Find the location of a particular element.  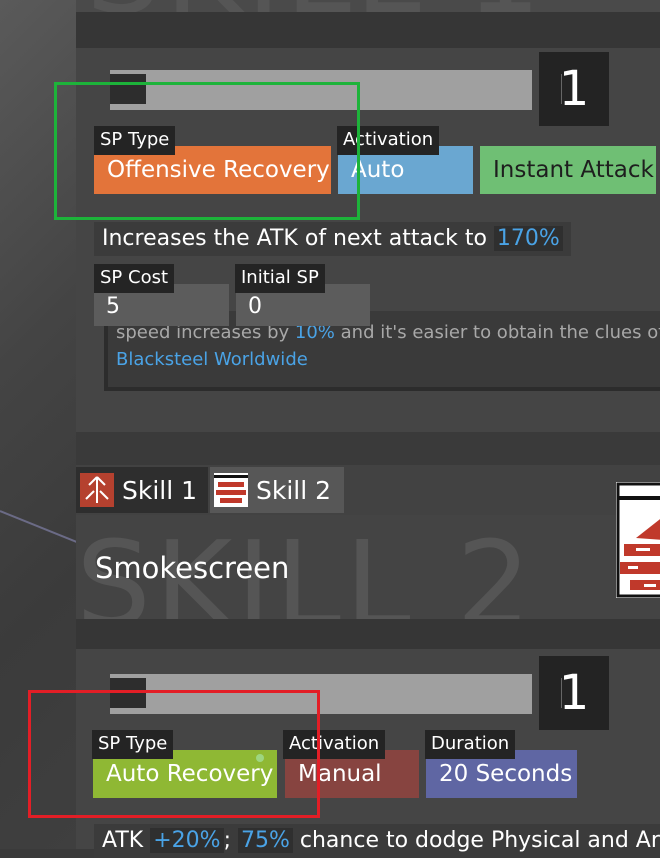

instant-attack-chip: Instant Attack is located at coordinates (568, 170).